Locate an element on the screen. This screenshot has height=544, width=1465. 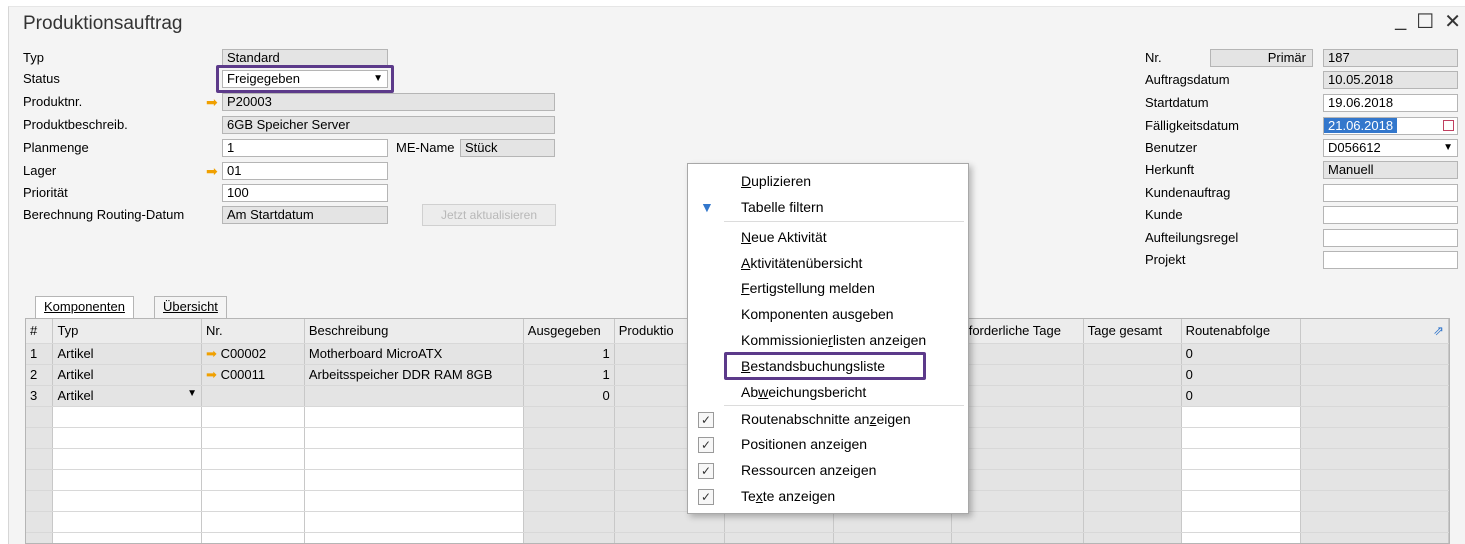
menu-item-neue-aktivitaet: Neue Aktivität is located at coordinates (784, 237).